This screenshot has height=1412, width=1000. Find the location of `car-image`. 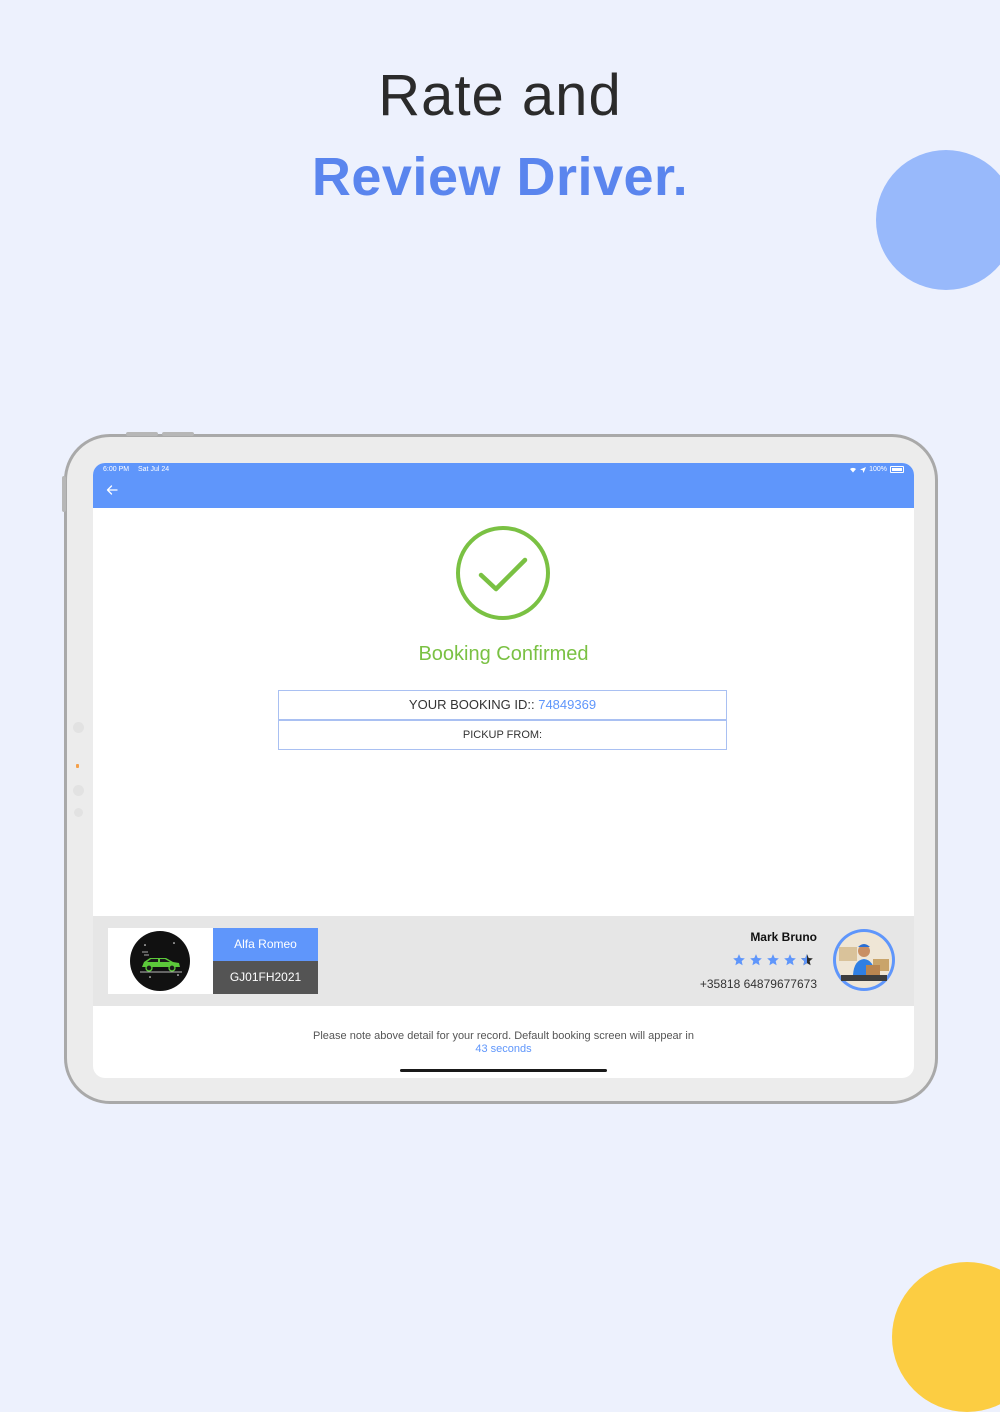

car-image is located at coordinates (160, 961).